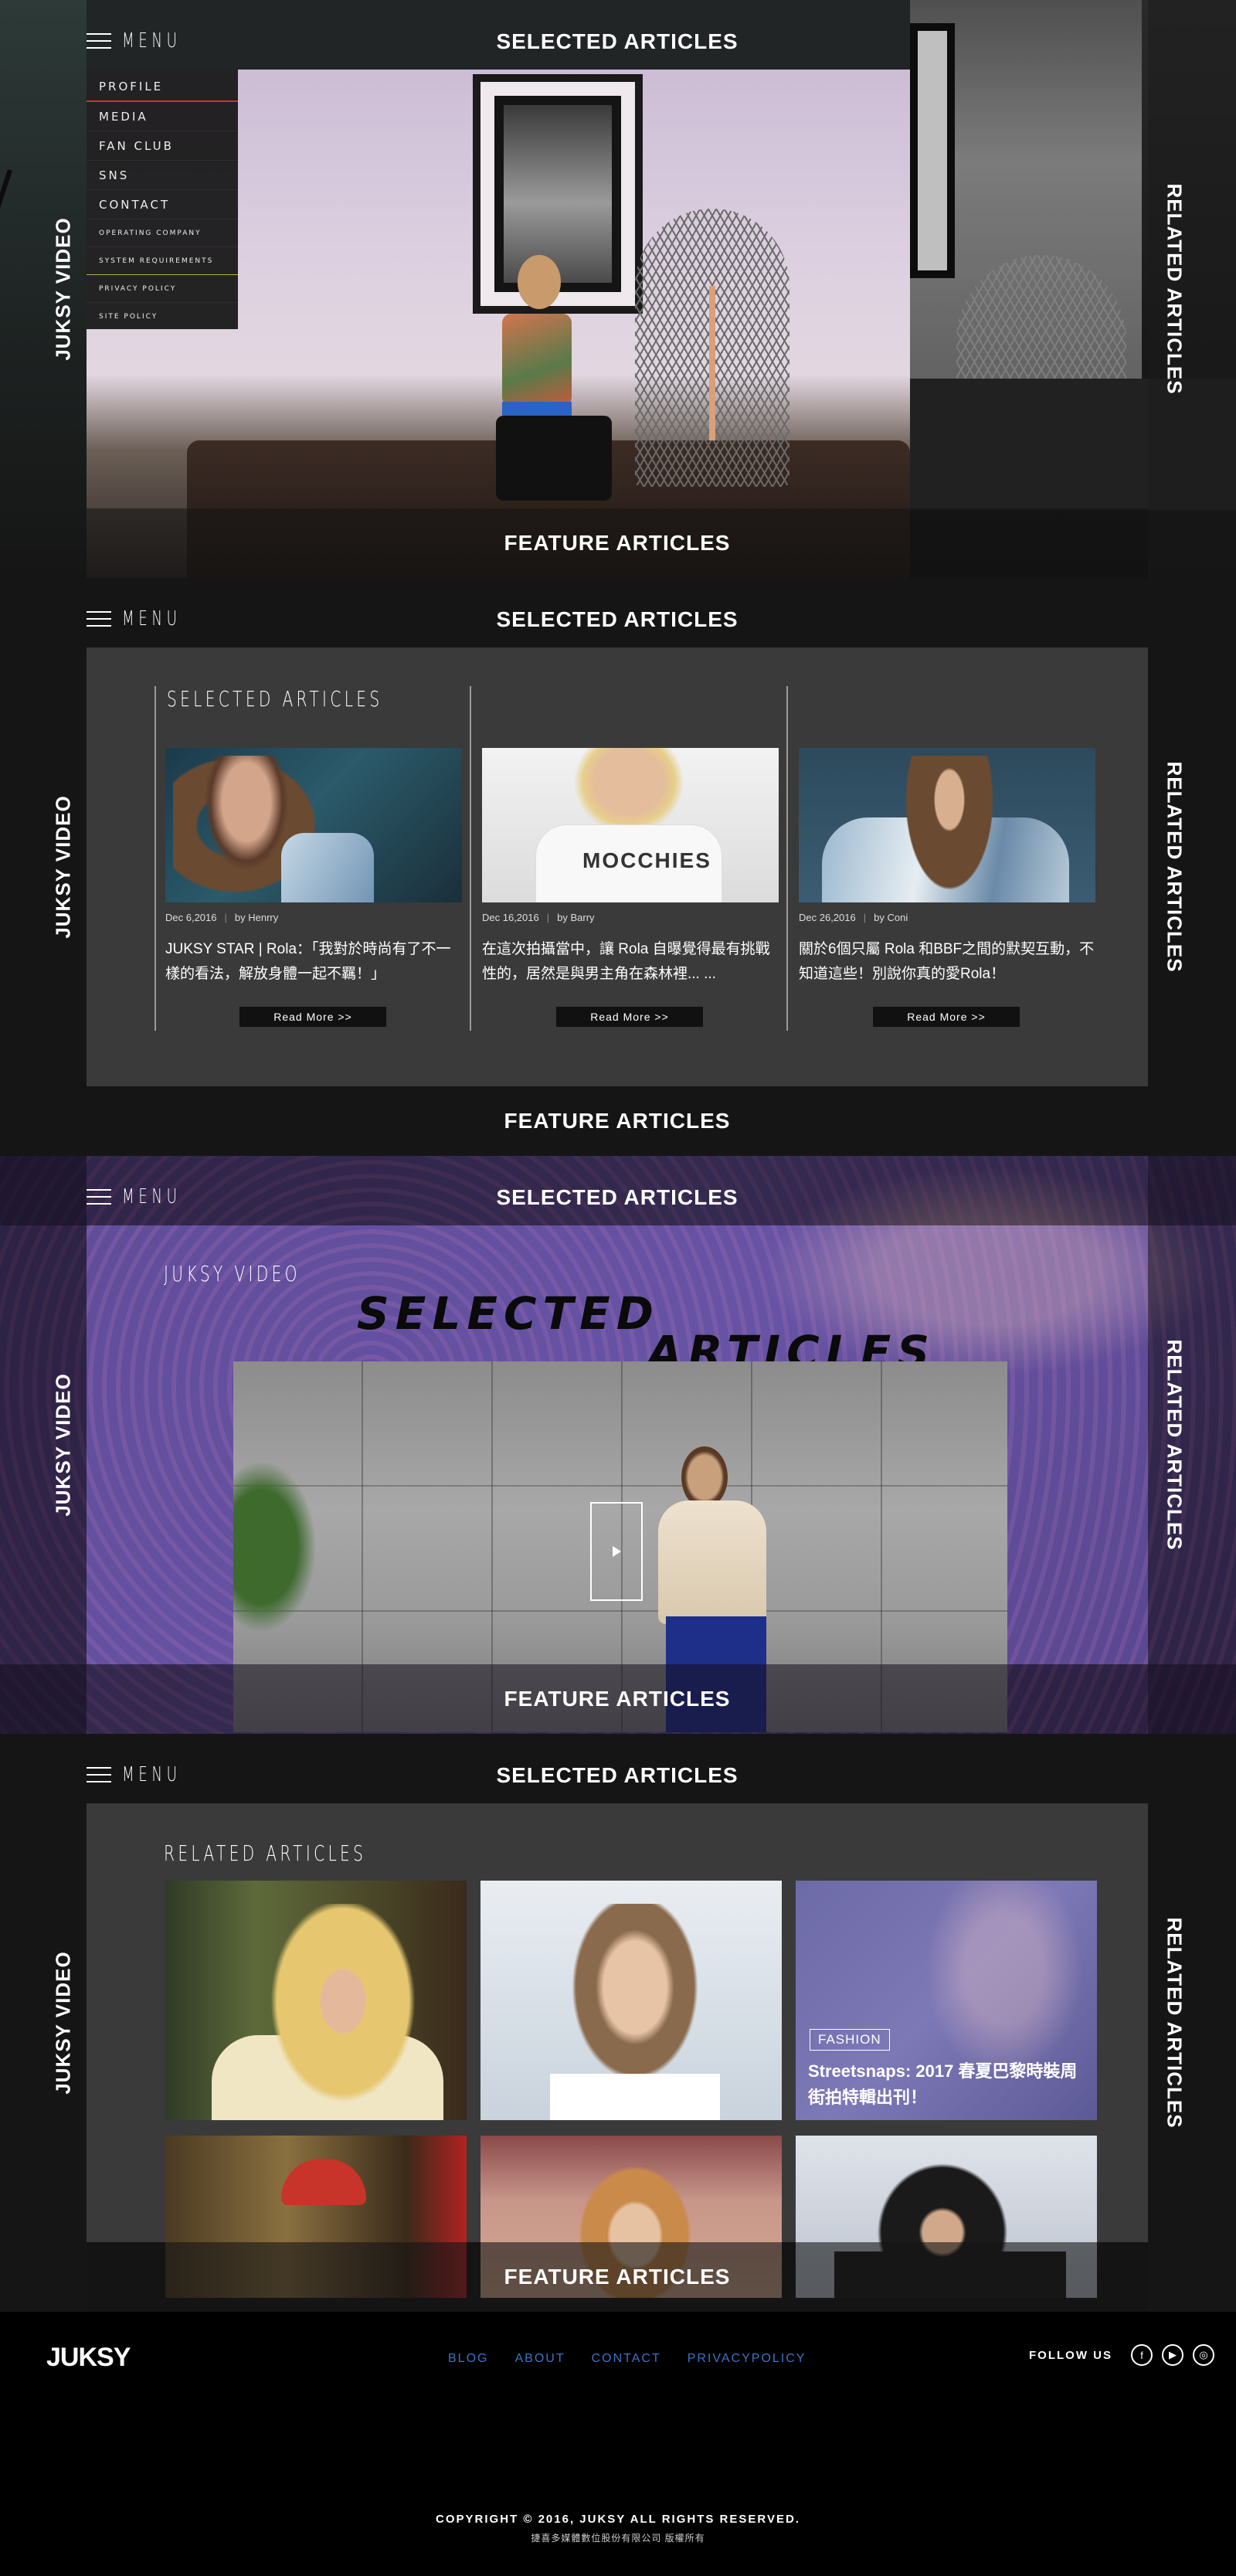 Image resolution: width=1236 pixels, height=2576 pixels. Describe the element at coordinates (1121, 2355) in the screenshot. I see `footer-follow: FOLLOW US f ▶ ◎` at that location.